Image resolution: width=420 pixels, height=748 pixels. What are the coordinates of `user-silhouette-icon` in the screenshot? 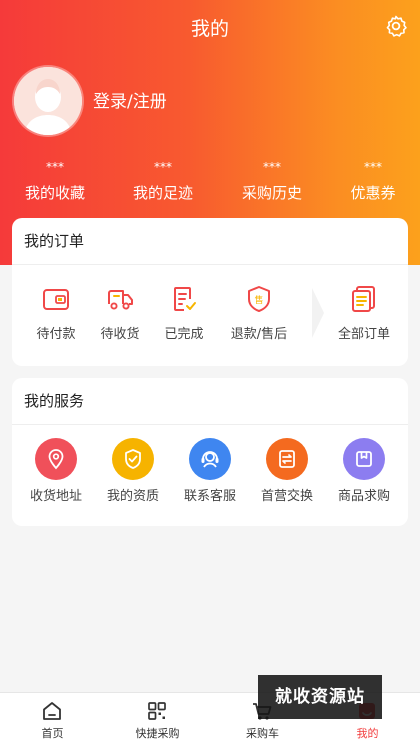 It's located at (48, 101).